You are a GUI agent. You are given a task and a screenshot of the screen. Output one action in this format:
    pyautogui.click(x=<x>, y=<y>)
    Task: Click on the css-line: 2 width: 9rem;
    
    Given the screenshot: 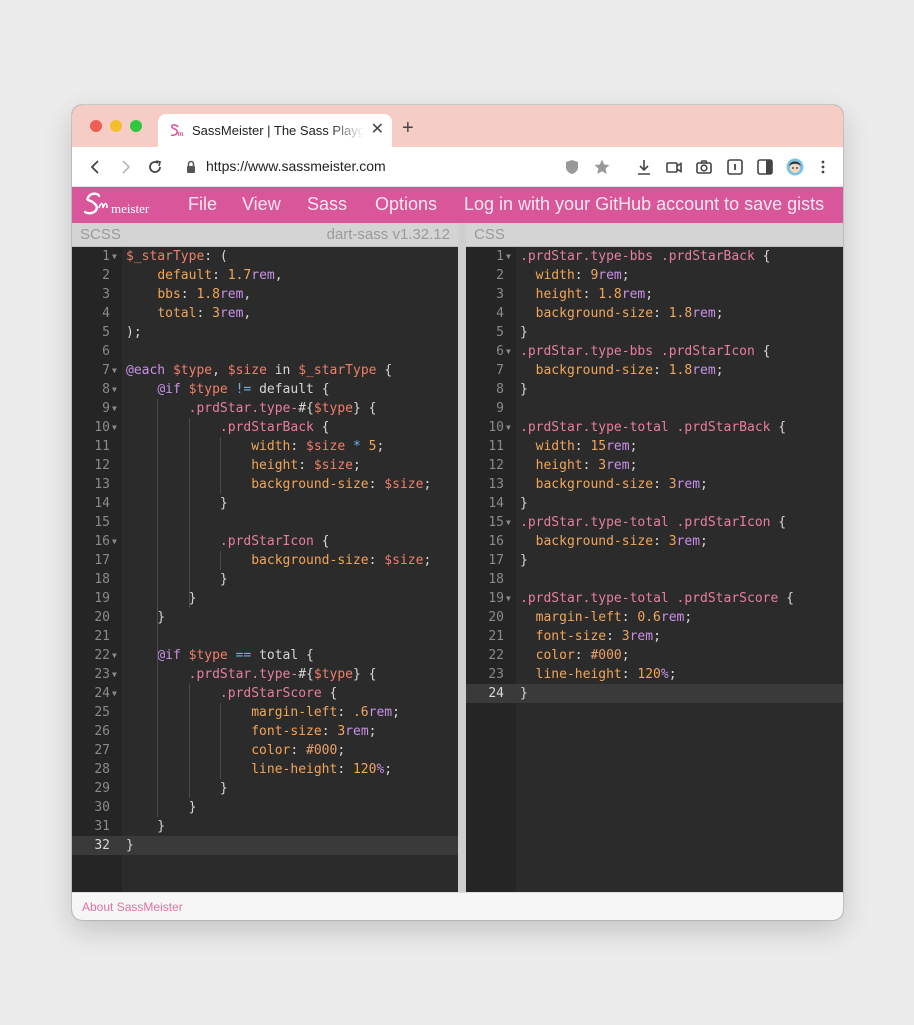 What is the action you would take?
    pyautogui.click(x=654, y=275)
    